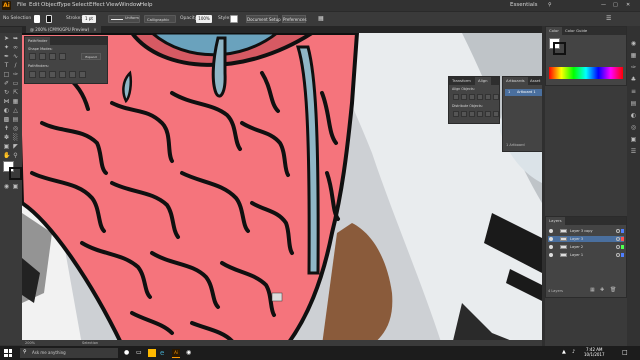 Image resolution: width=640 pixels, height=360 pixels. I want to click on delete-layer-icon: 🗑, so click(613, 290).